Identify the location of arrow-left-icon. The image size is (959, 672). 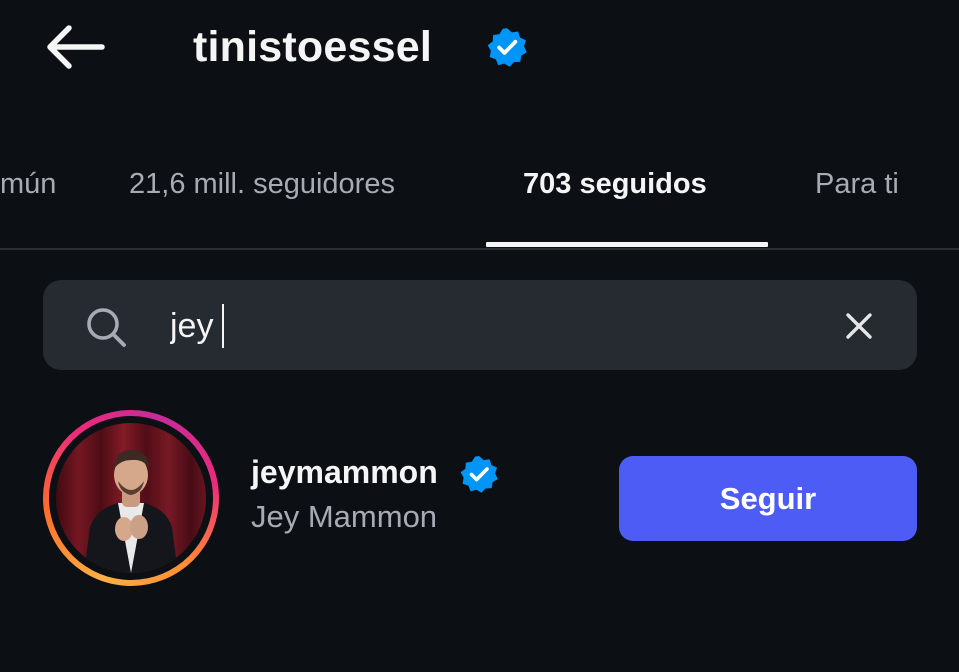
(76, 47).